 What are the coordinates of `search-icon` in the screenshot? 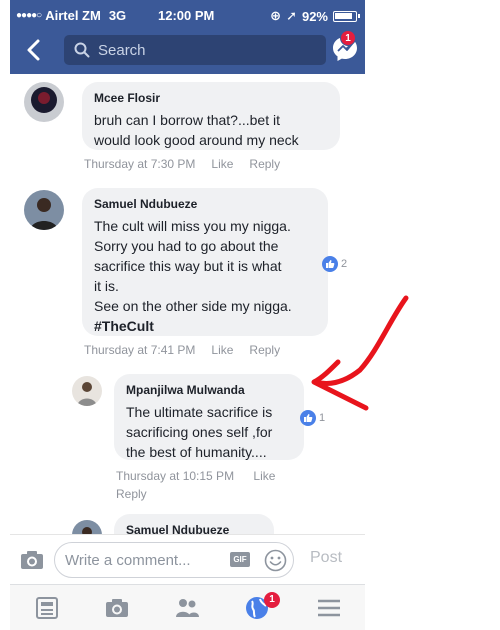 It's located at (82, 50).